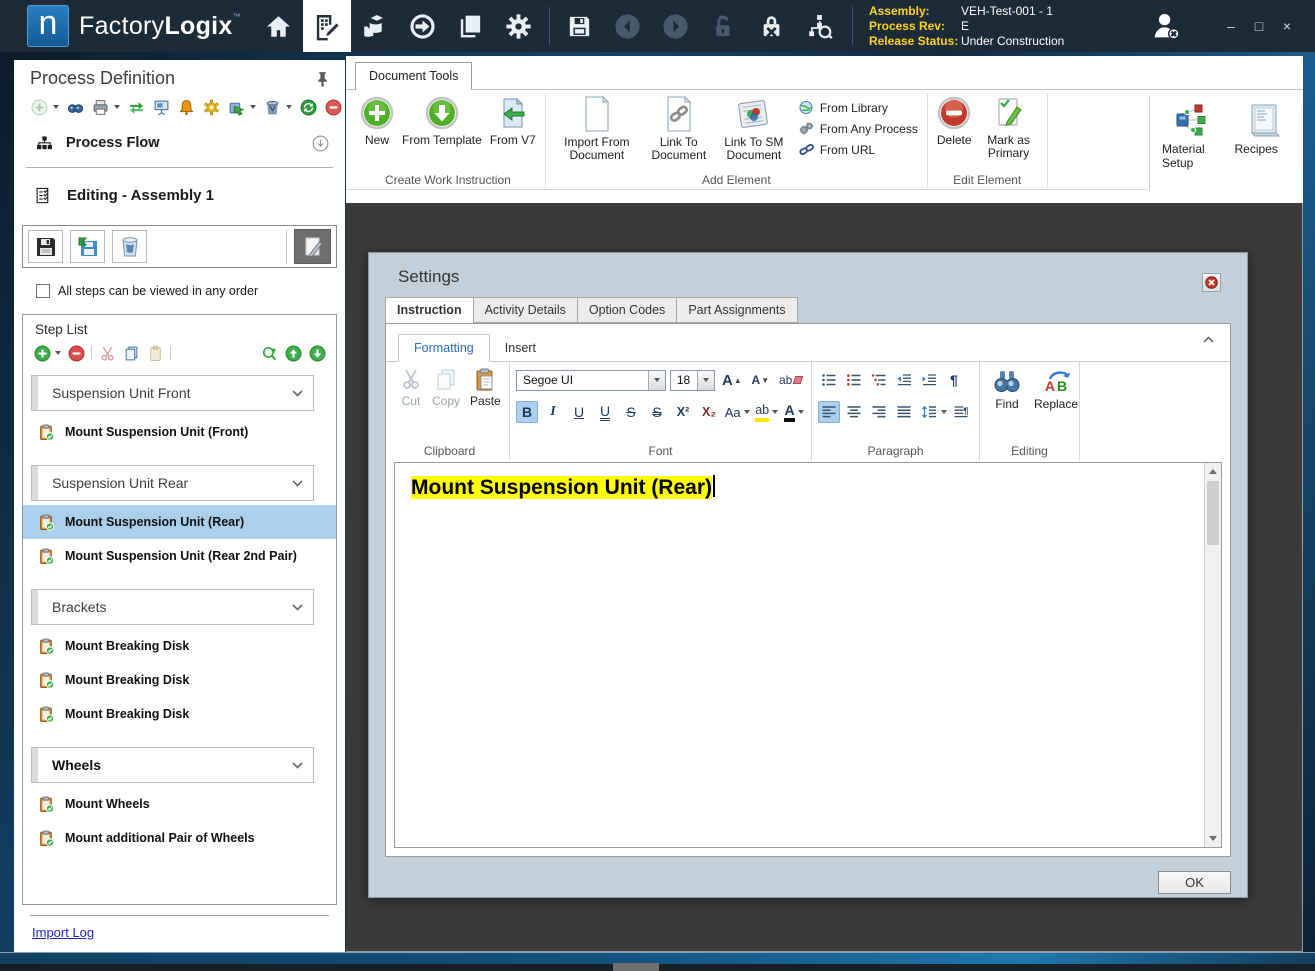 The height and width of the screenshot is (971, 1315). I want to click on paste-step-icon, so click(155, 353).